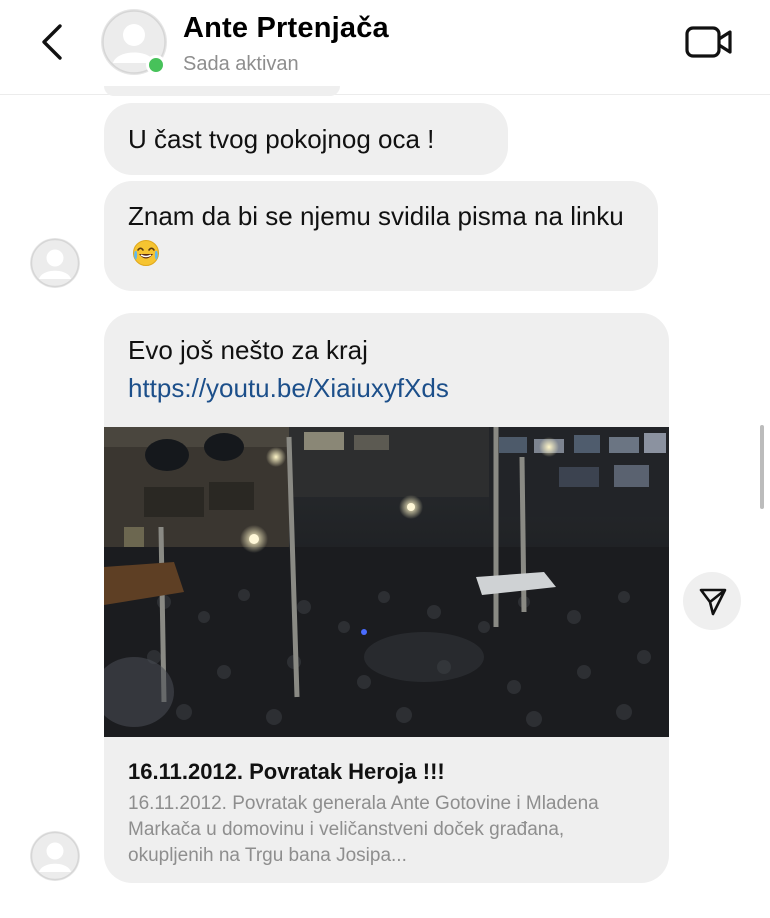 This screenshot has width=770, height=918. What do you see at coordinates (222, 91) in the screenshot?
I see `previous-message-bubble` at bounding box center [222, 91].